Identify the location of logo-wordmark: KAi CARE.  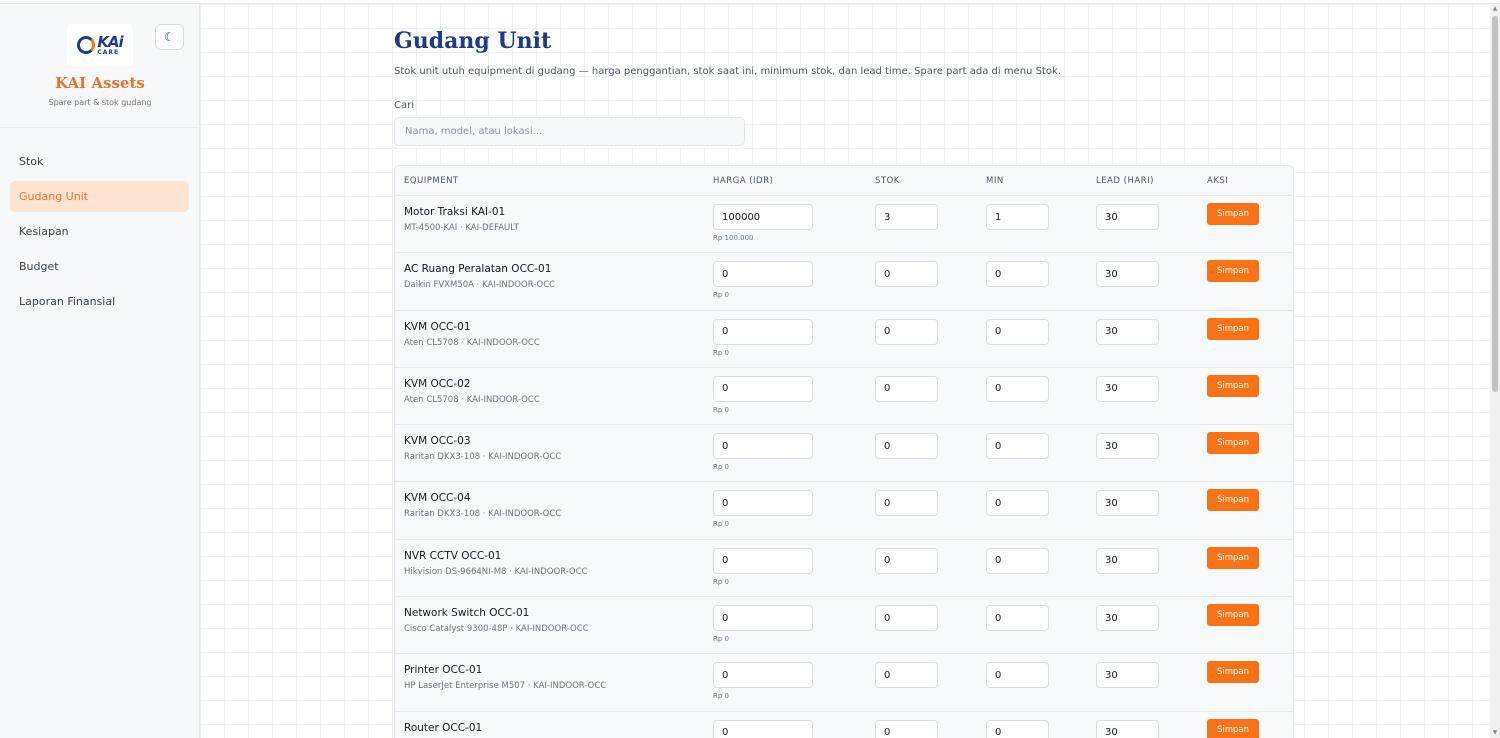
(110, 45).